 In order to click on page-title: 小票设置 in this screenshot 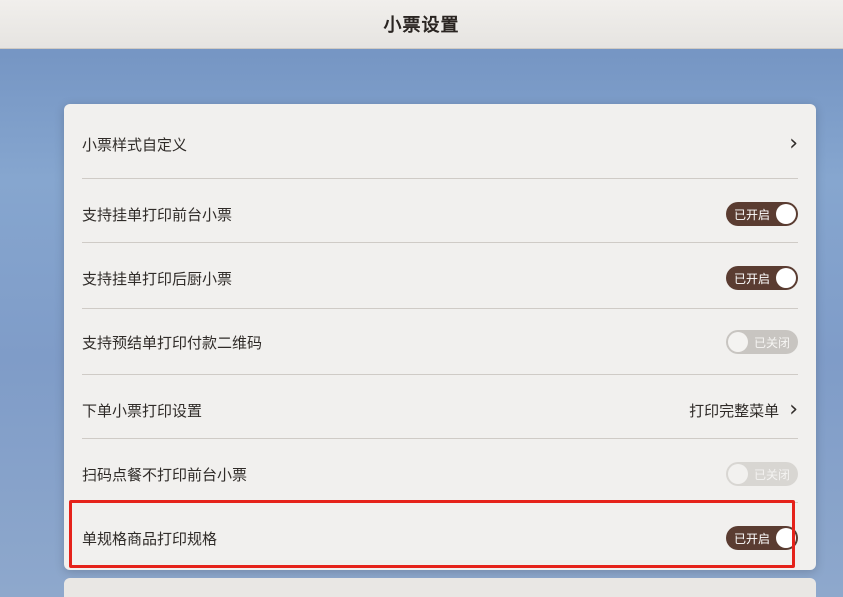, I will do `click(421, 25)`.